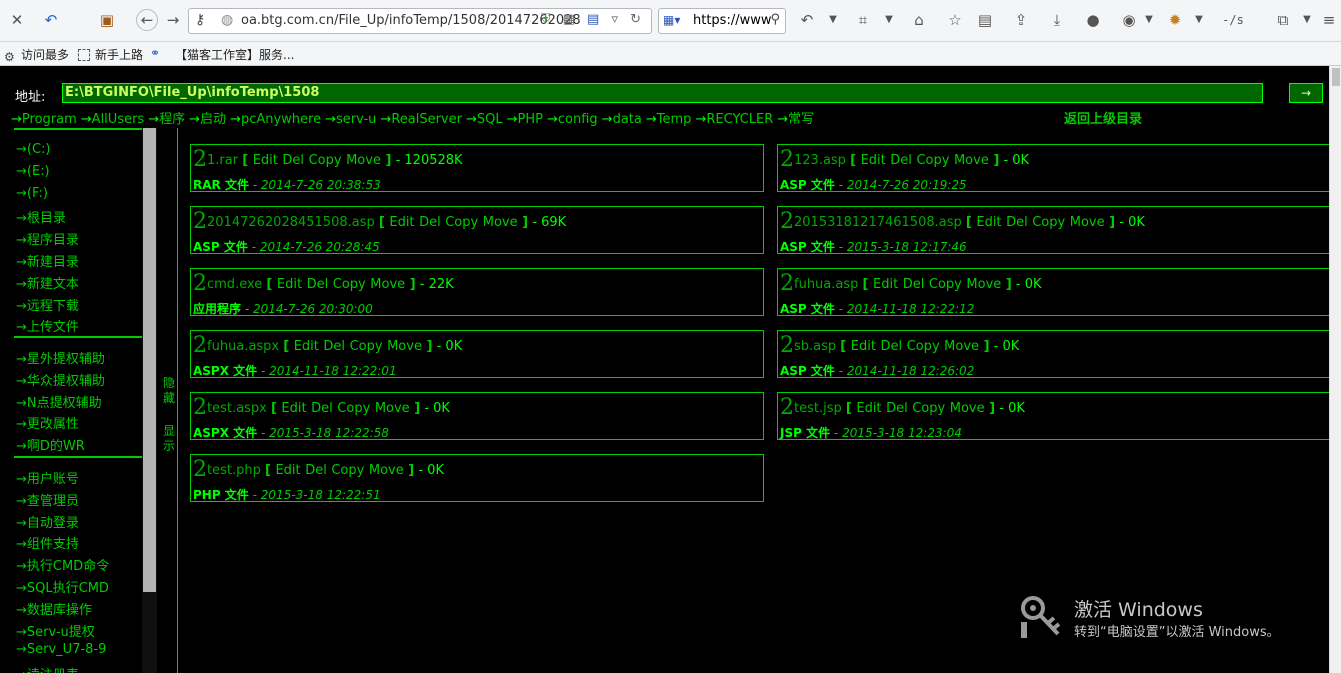 This screenshot has height=673, width=1341. Describe the element at coordinates (1129, 20) in the screenshot. I see `globe-icon: ◉` at that location.